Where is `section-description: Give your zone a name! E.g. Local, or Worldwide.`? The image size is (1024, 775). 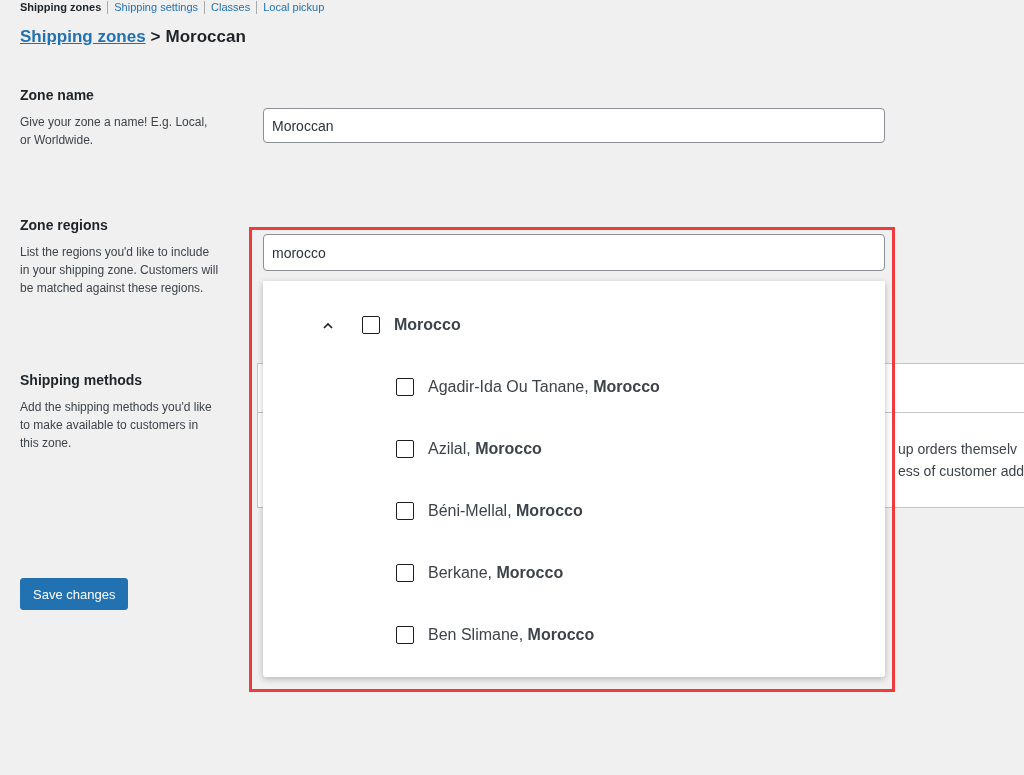 section-description: Give your zone a name! E.g. Local, or Worldwide. is located at coordinates (114, 131).